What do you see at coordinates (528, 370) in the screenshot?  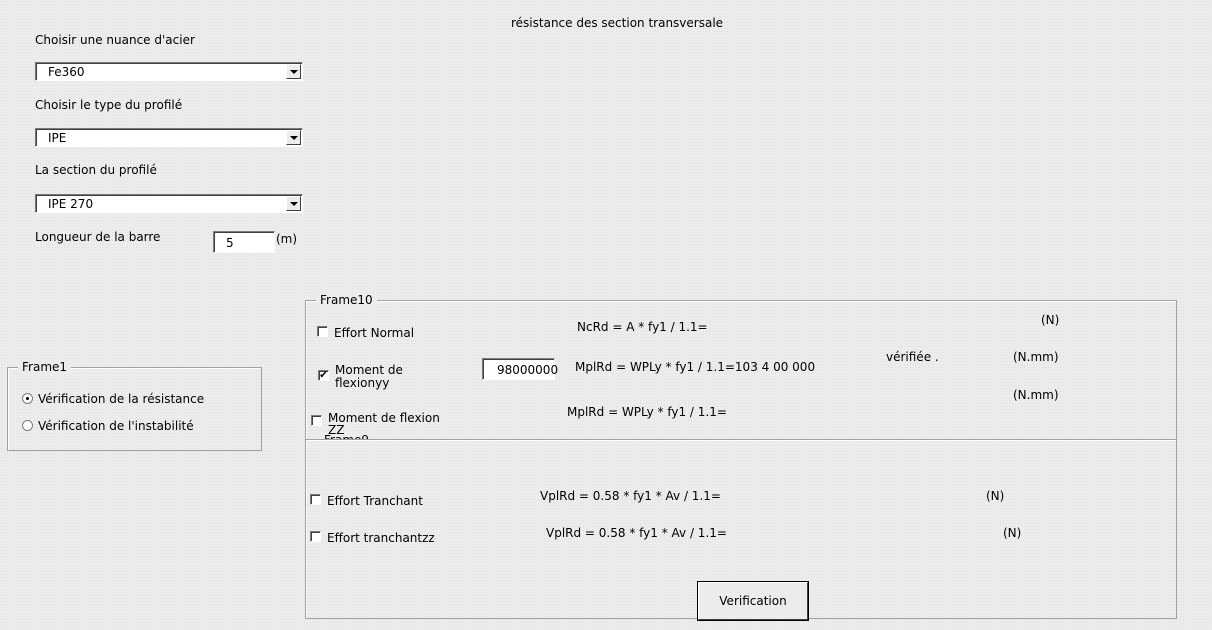 I see `moment-yy-value: 98000000` at bounding box center [528, 370].